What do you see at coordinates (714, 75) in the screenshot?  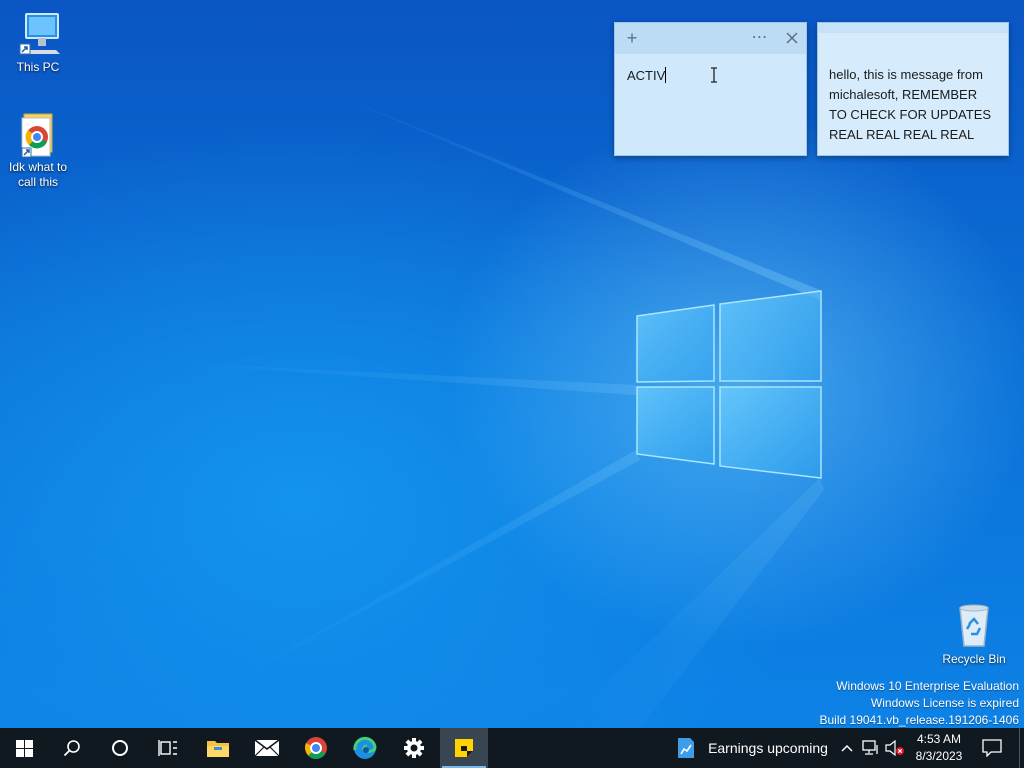 I see `text-cursor-icon` at bounding box center [714, 75].